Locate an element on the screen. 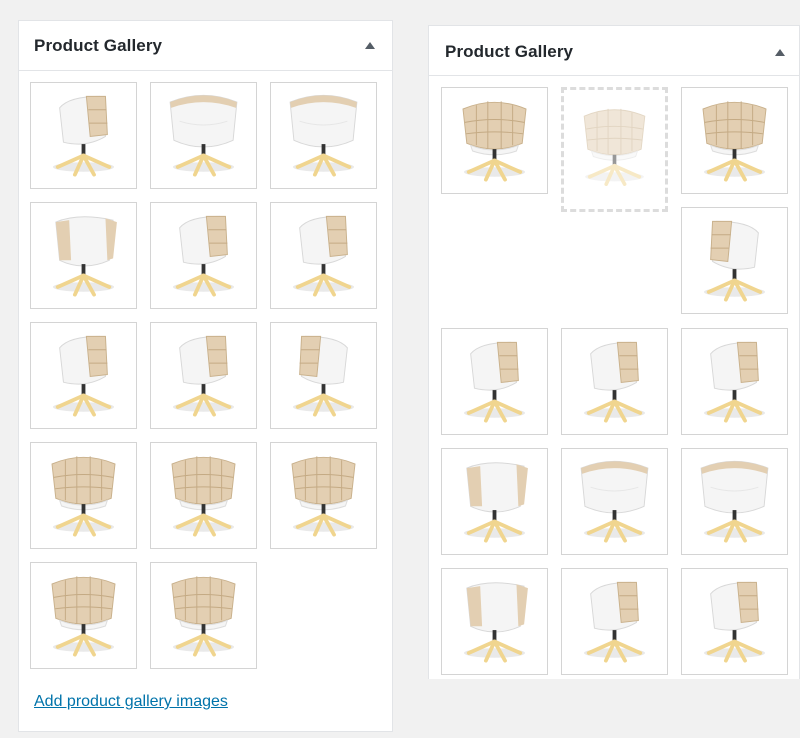 Image resolution: width=800 pixels, height=738 pixels. page-background is located at coordinates (609, 708).